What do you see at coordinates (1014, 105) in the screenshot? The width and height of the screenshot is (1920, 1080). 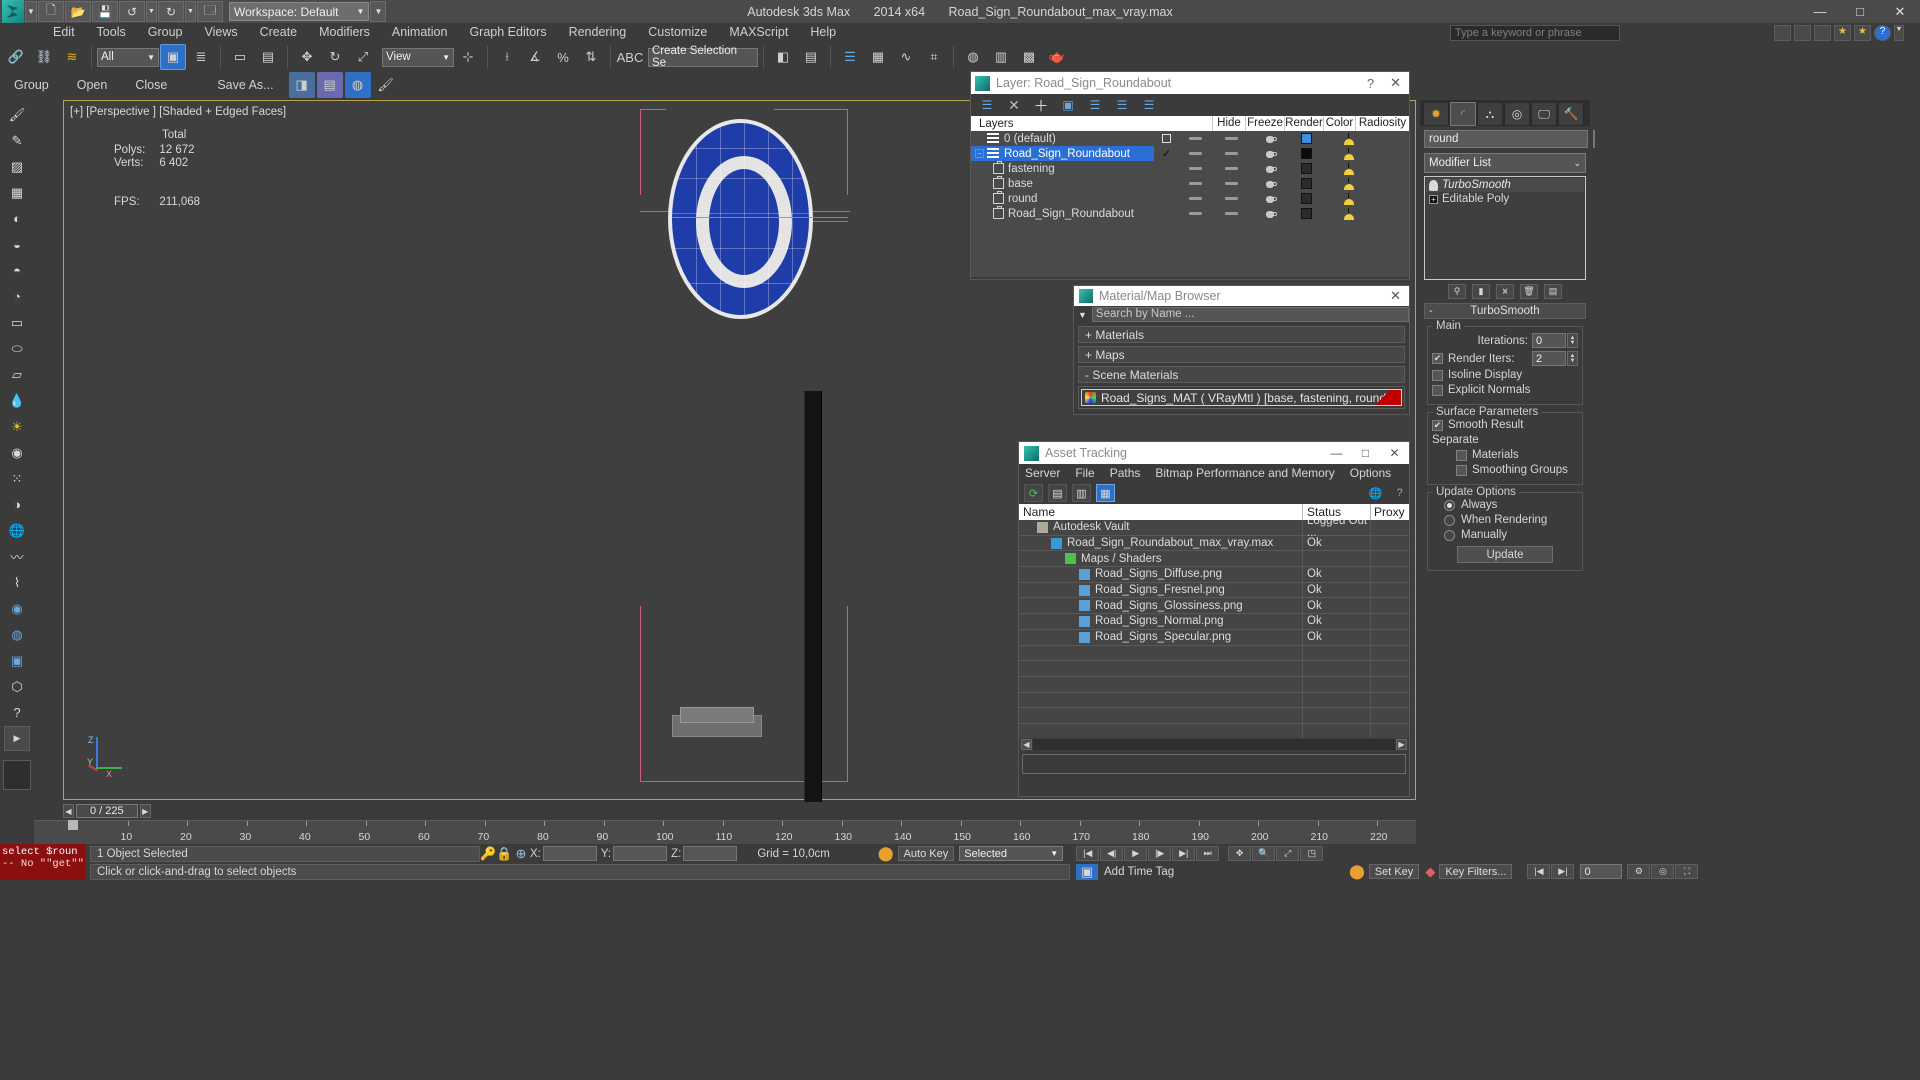 I see `delete-layer-icon: ✕` at bounding box center [1014, 105].